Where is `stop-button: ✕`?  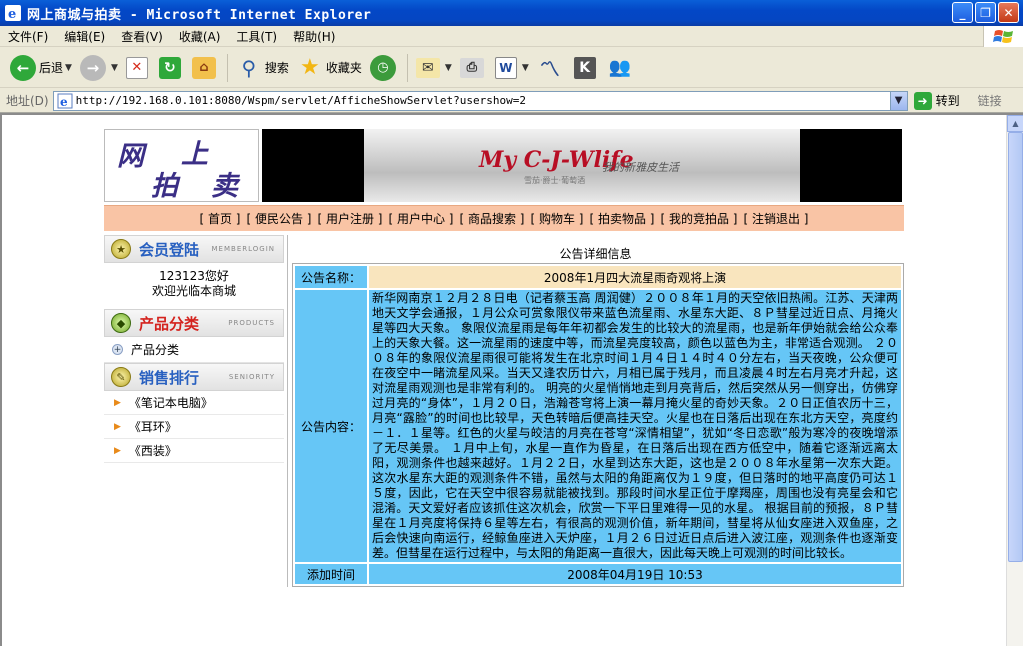
stop-button: ✕ is located at coordinates (138, 68).